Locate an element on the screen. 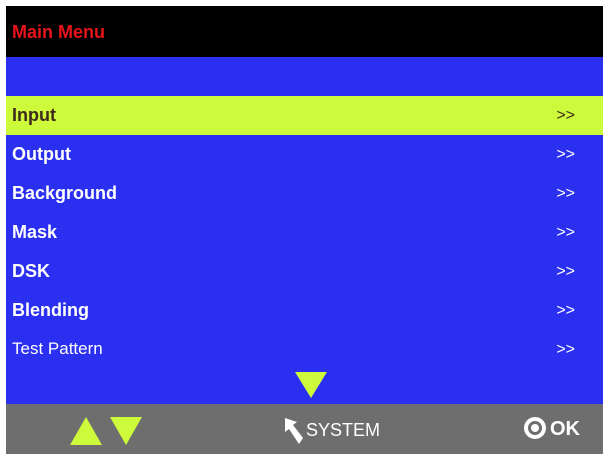 This screenshot has height=457, width=604. menu-item-input: Input >> is located at coordinates (304, 115).